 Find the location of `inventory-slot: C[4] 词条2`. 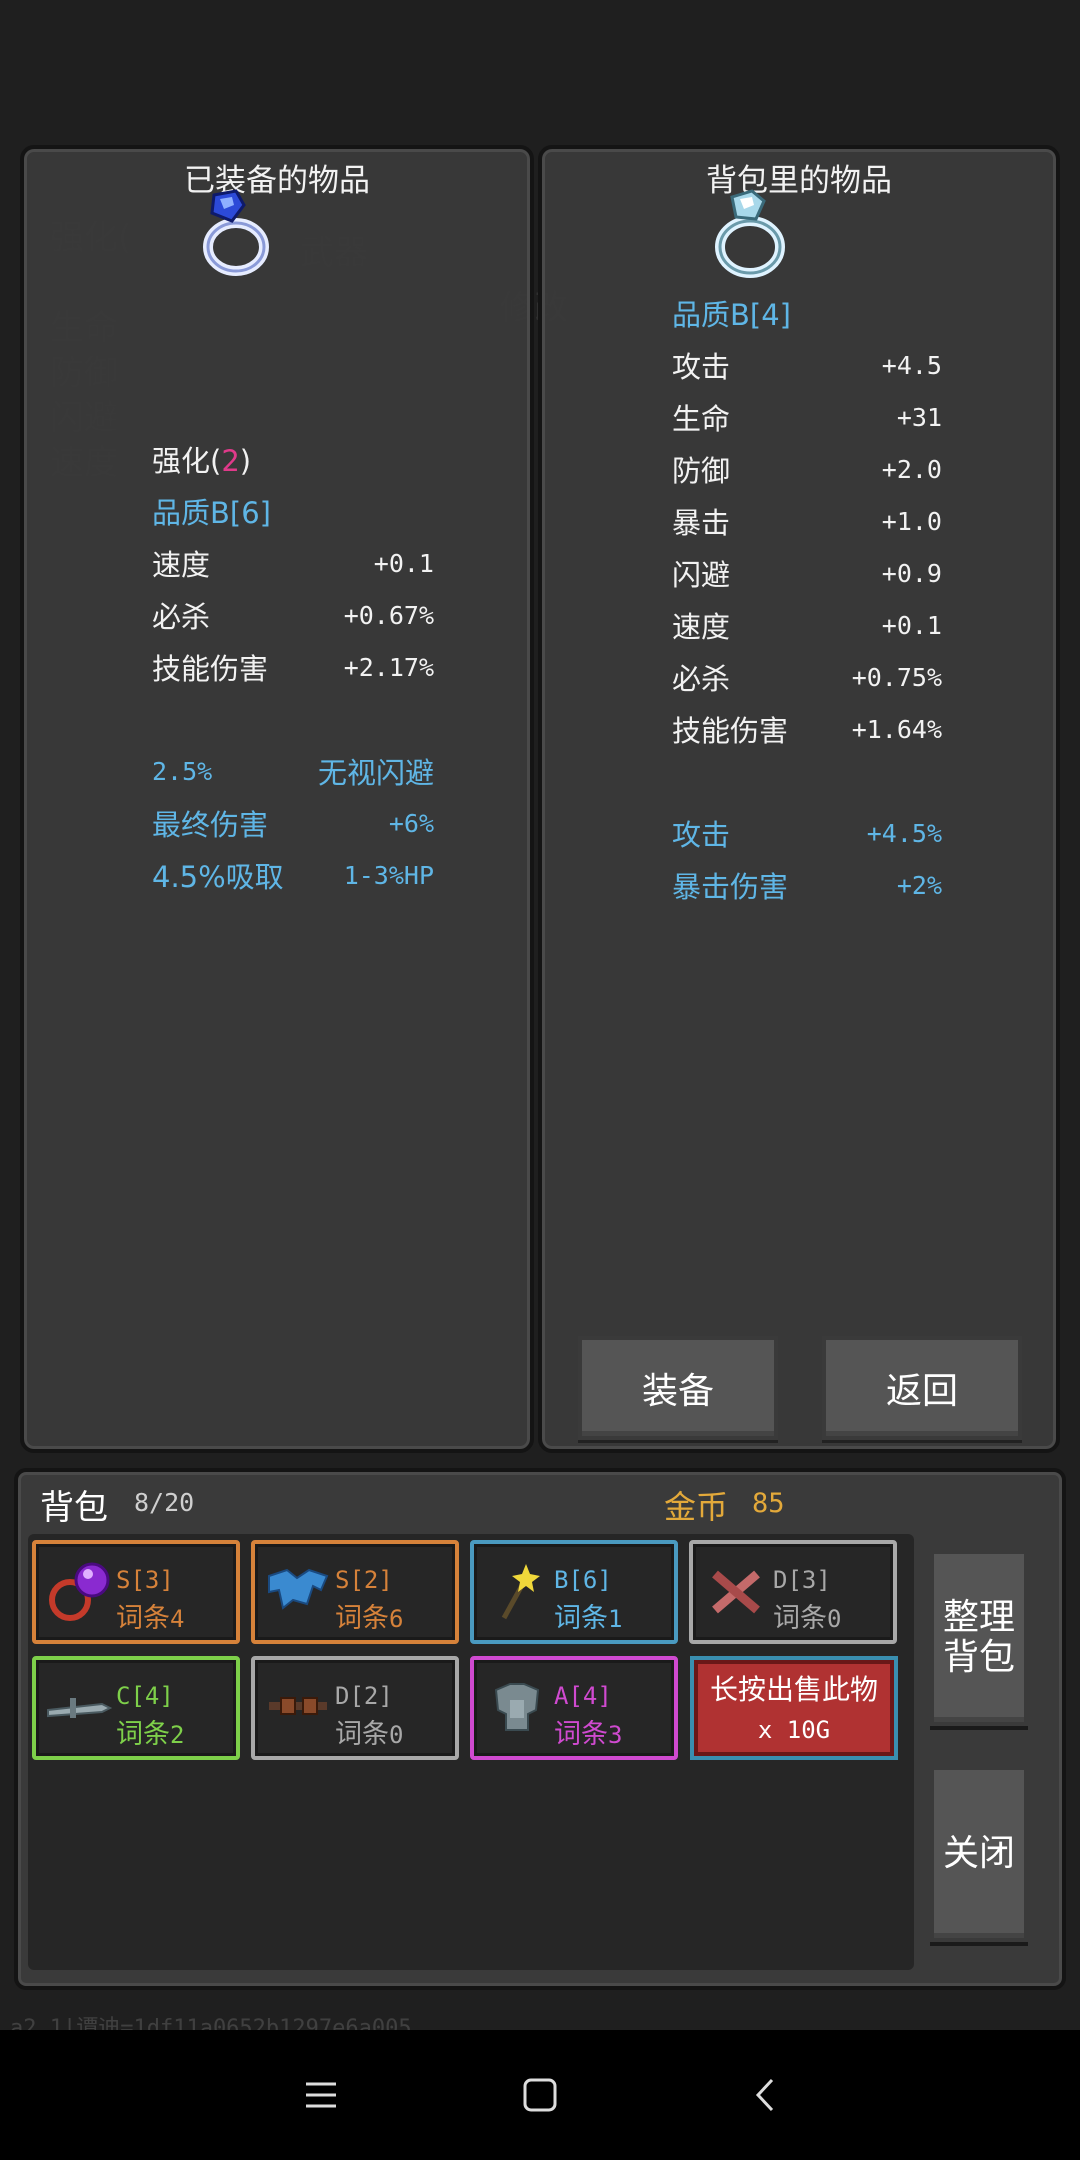

inventory-slot: C[4] 词条2 is located at coordinates (136, 1708).